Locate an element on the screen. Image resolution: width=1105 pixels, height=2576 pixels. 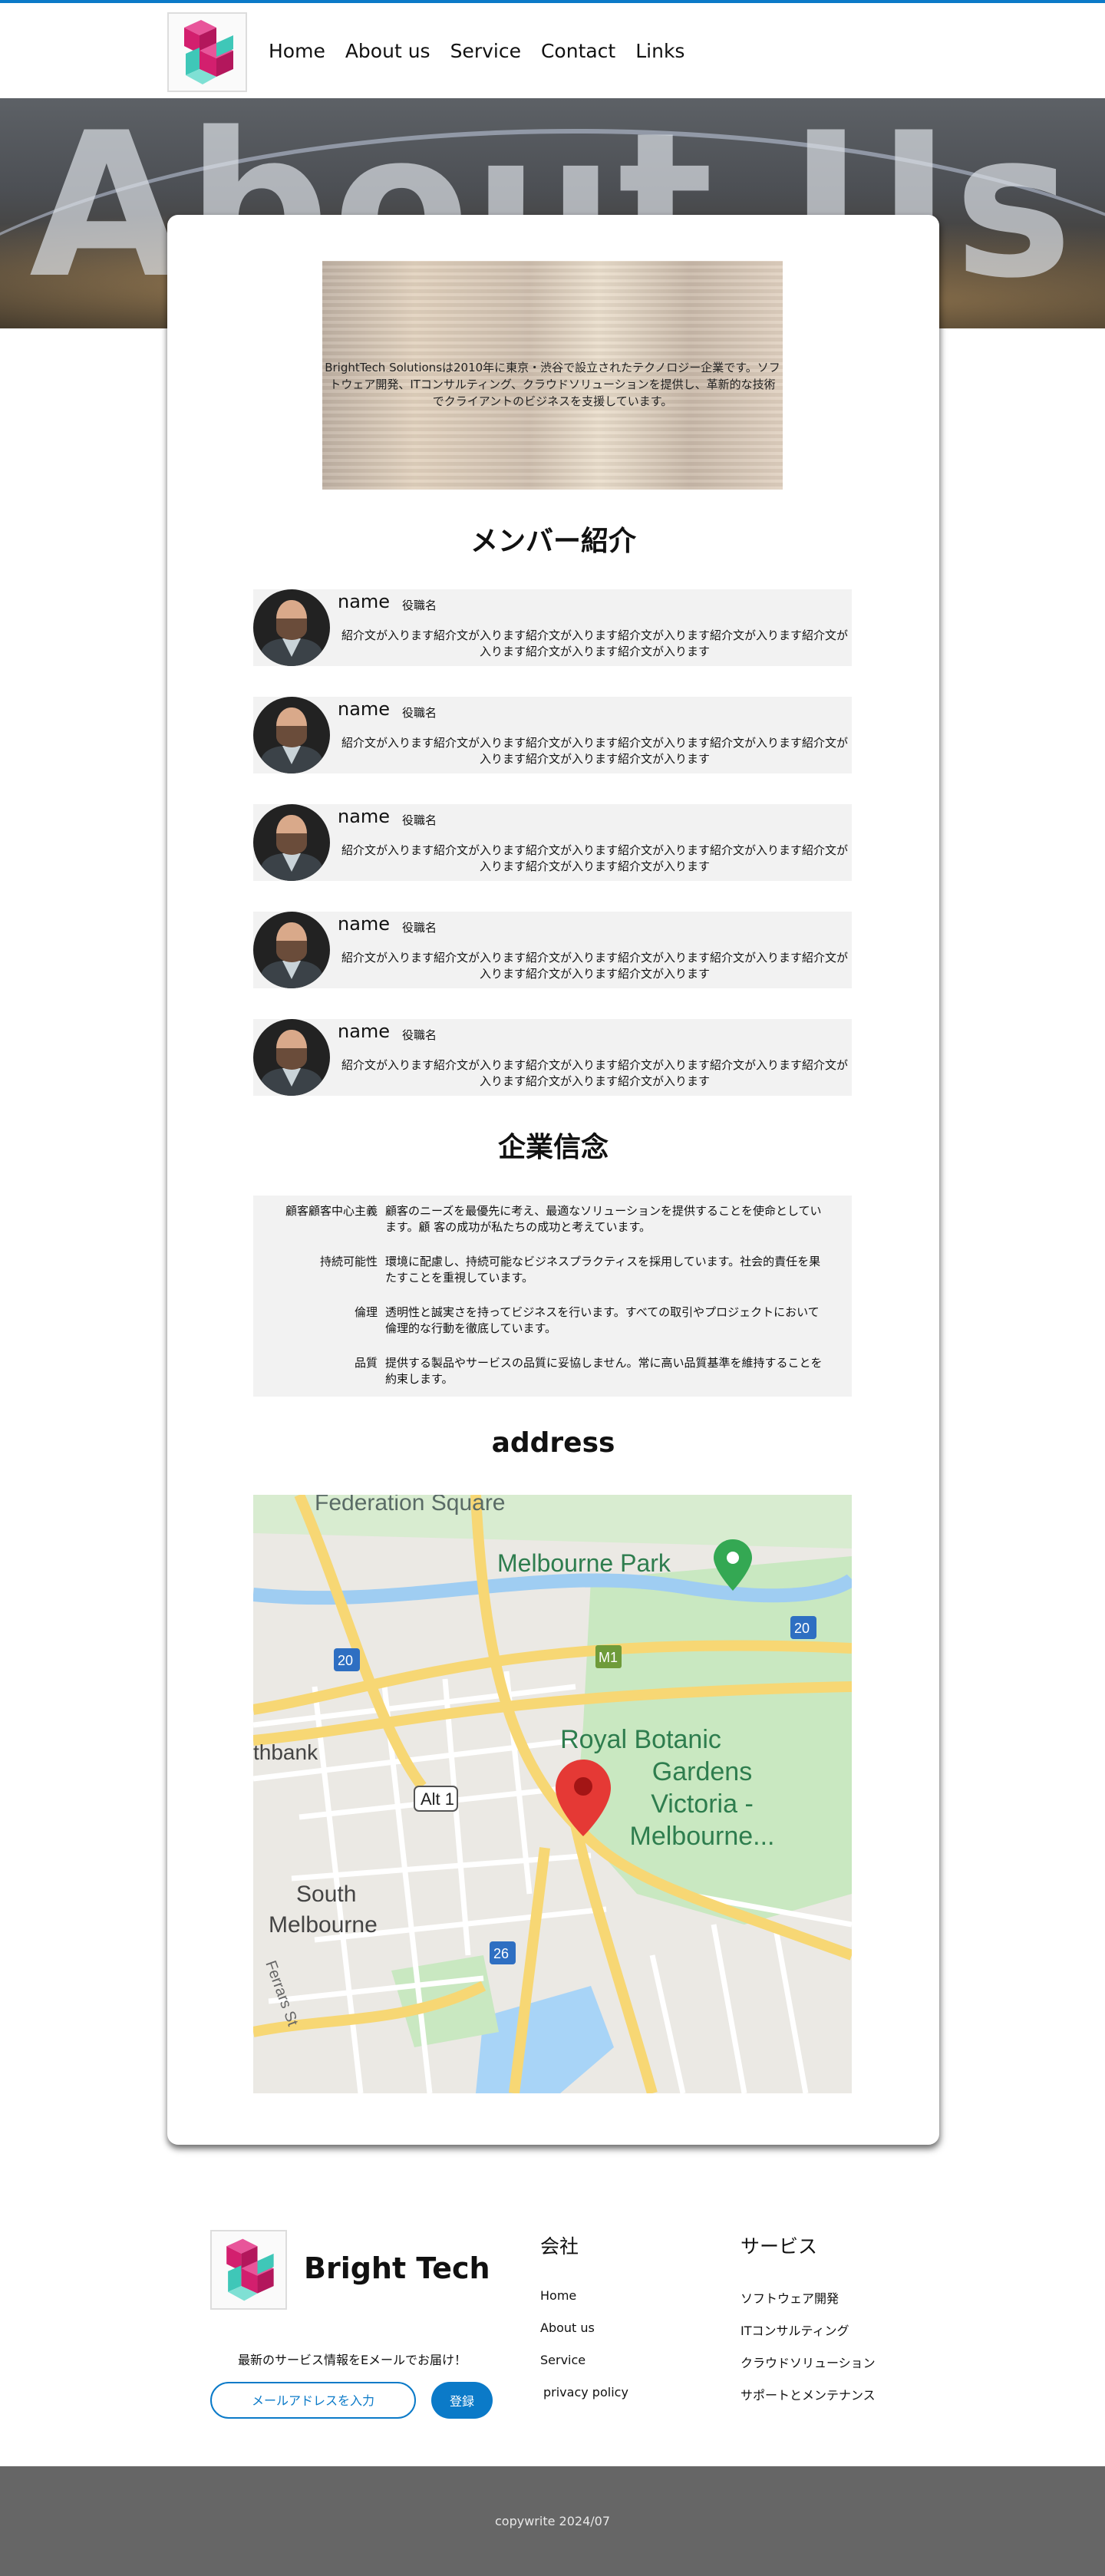
values-key: 顧客顧客中心主義 is located at coordinates (331, 1211).